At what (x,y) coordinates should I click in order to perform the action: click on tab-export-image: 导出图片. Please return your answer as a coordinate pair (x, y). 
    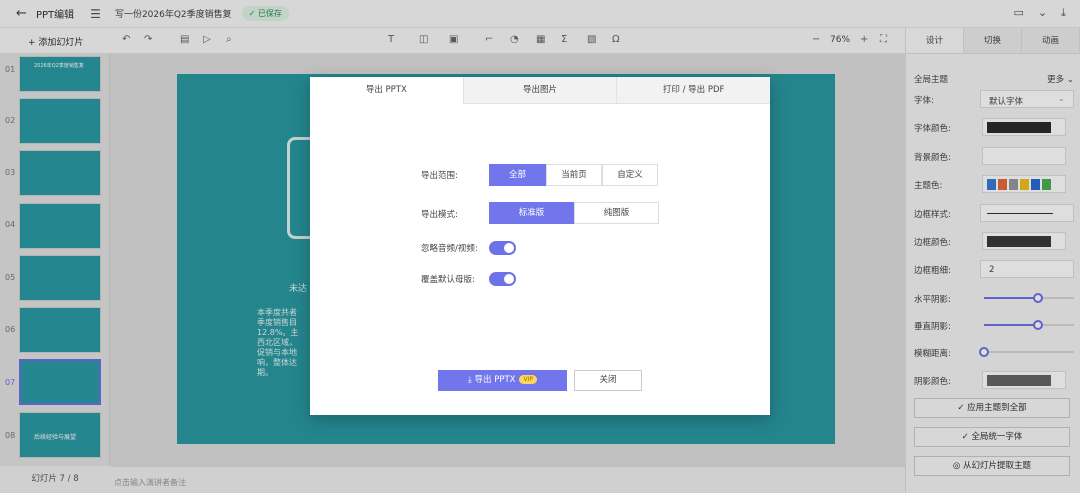
    Looking at the image, I should click on (539, 90).